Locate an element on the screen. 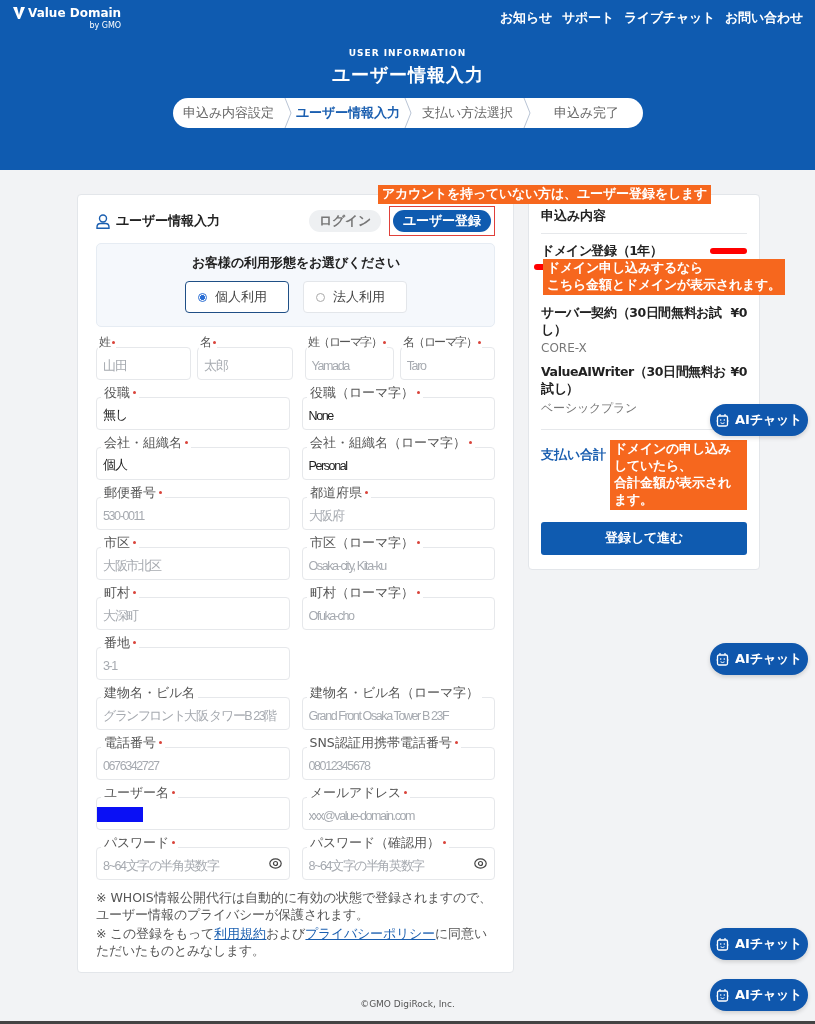 The width and height of the screenshot is (815, 1024). field-label: 役職（ローマ字） is located at coordinates (364, 392).